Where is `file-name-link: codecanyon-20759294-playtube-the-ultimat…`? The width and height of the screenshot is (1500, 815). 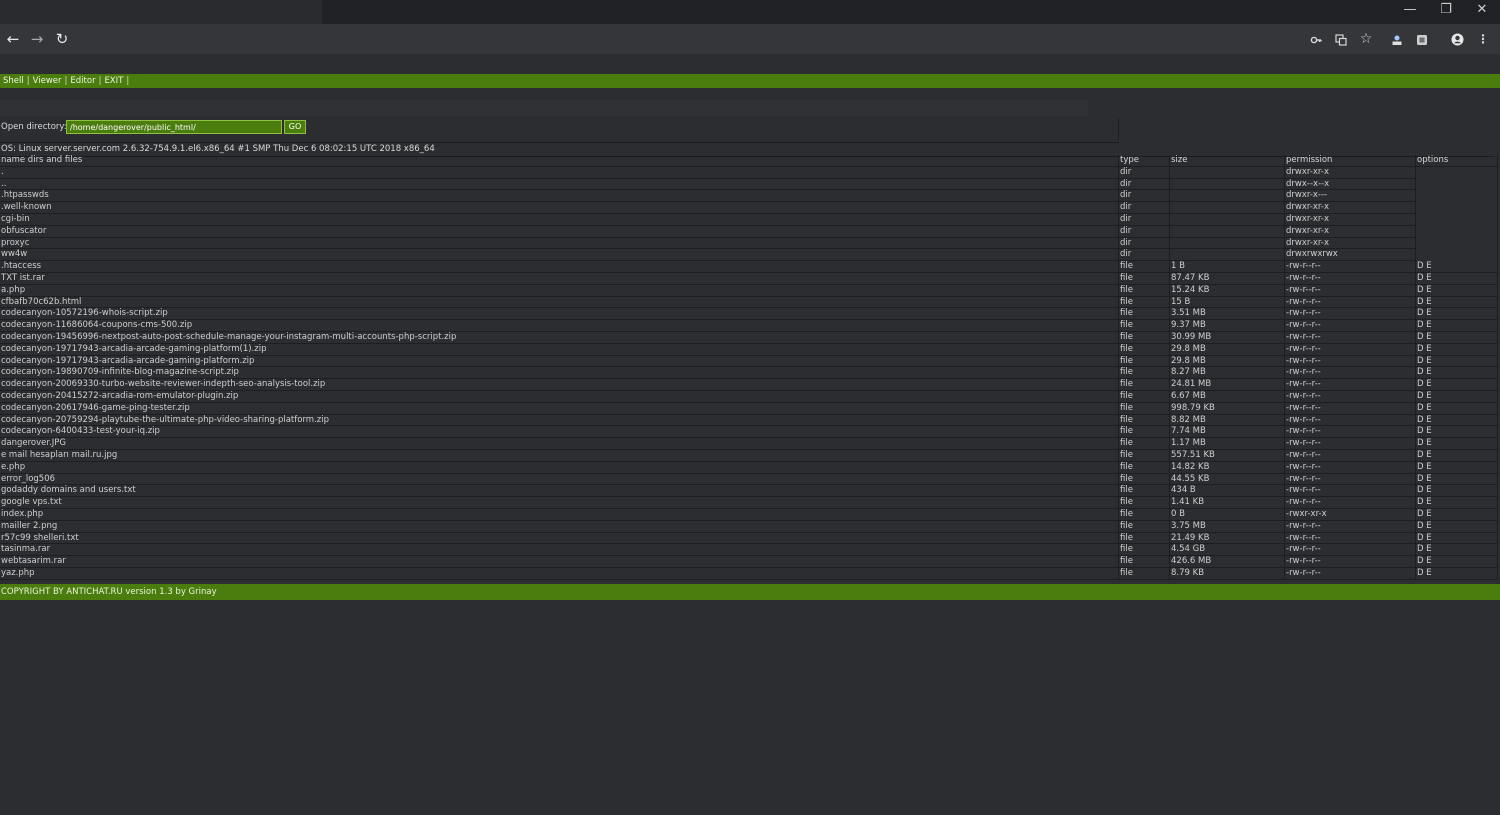
file-name-link: codecanyon-20759294-playtube-the-ultimat… is located at coordinates (559, 420).